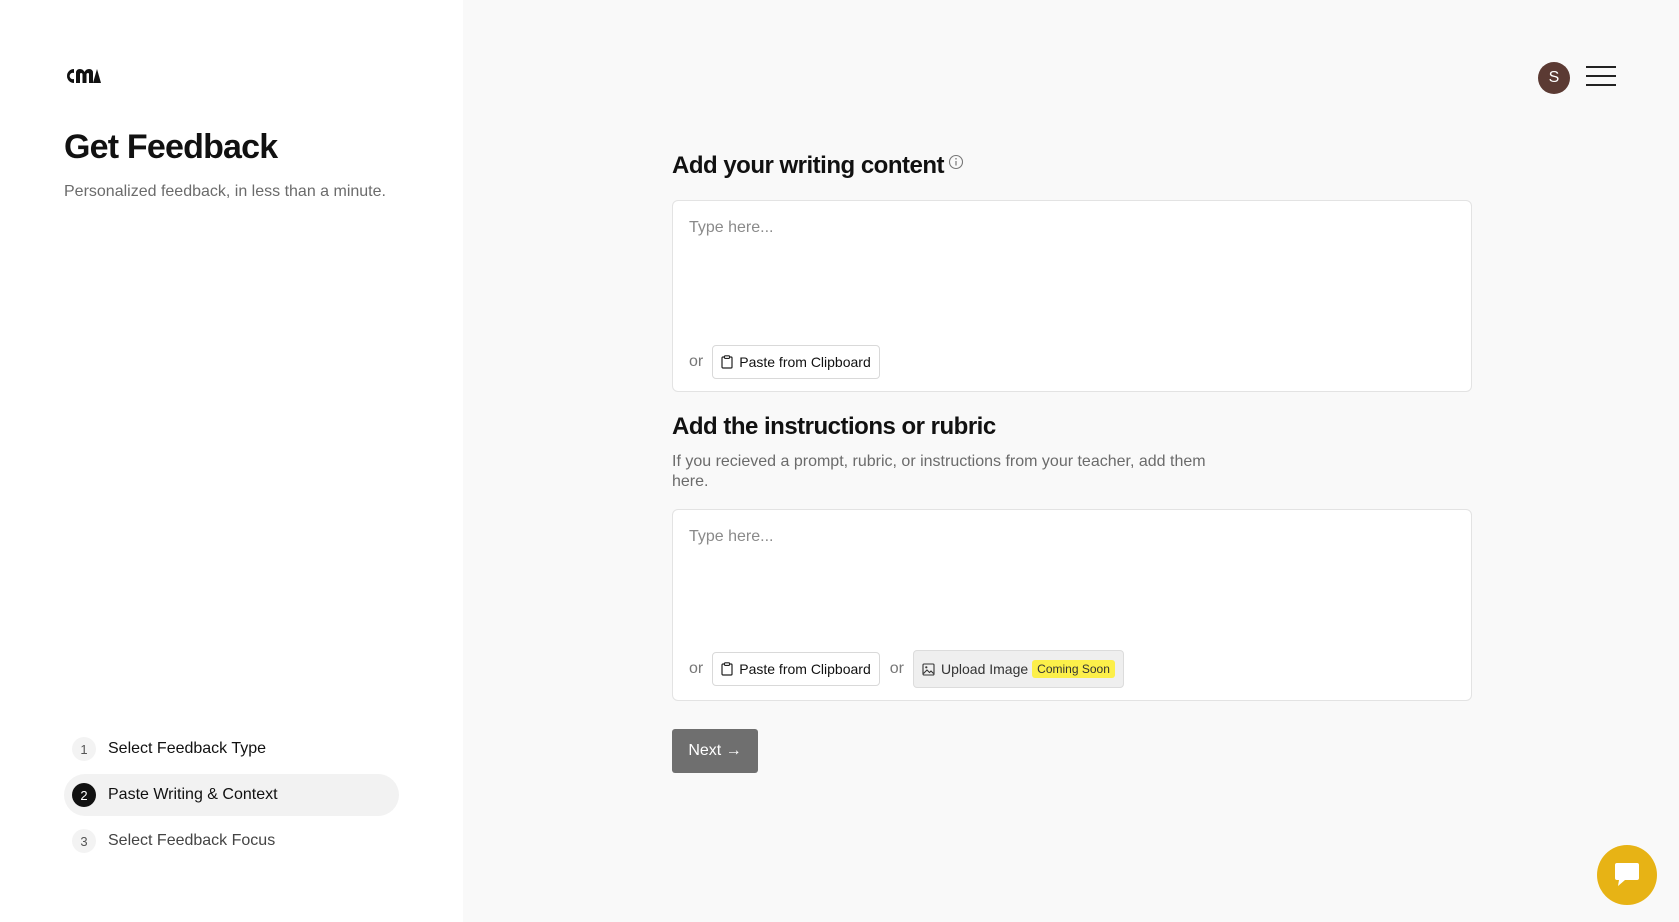 Image resolution: width=1679 pixels, height=922 pixels. I want to click on writing-actions: or Paste from Clipboard, so click(784, 362).